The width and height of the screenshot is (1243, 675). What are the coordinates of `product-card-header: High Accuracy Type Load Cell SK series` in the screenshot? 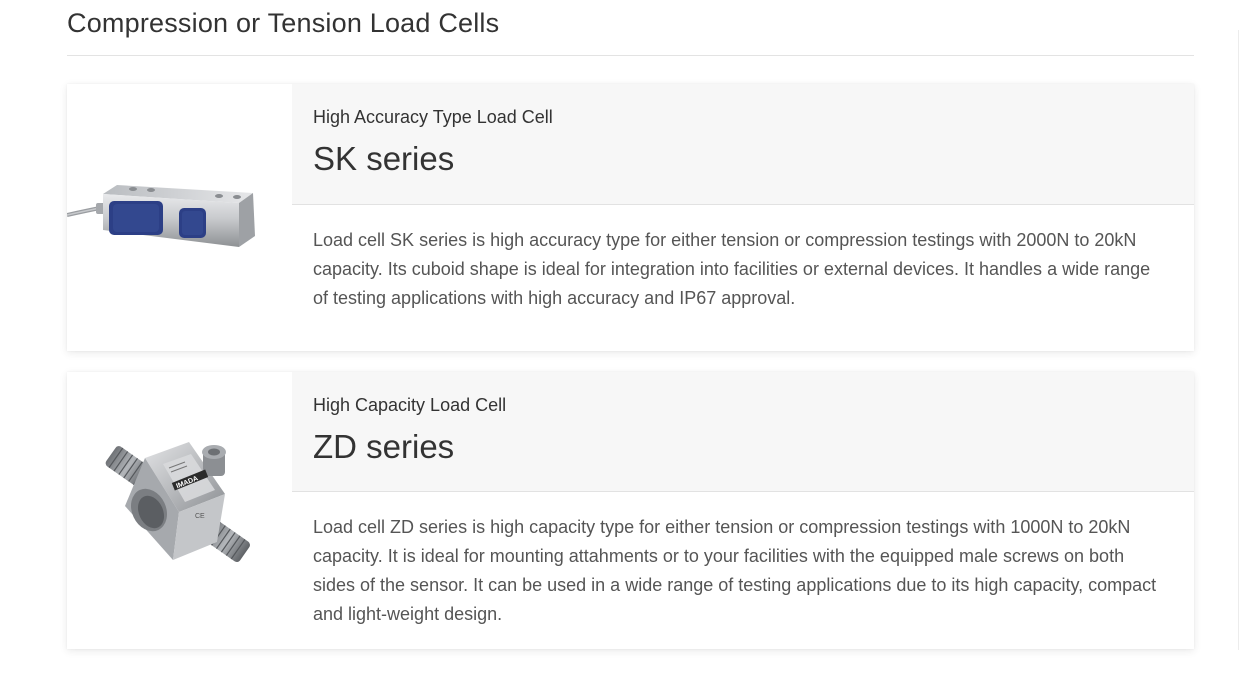 It's located at (743, 144).